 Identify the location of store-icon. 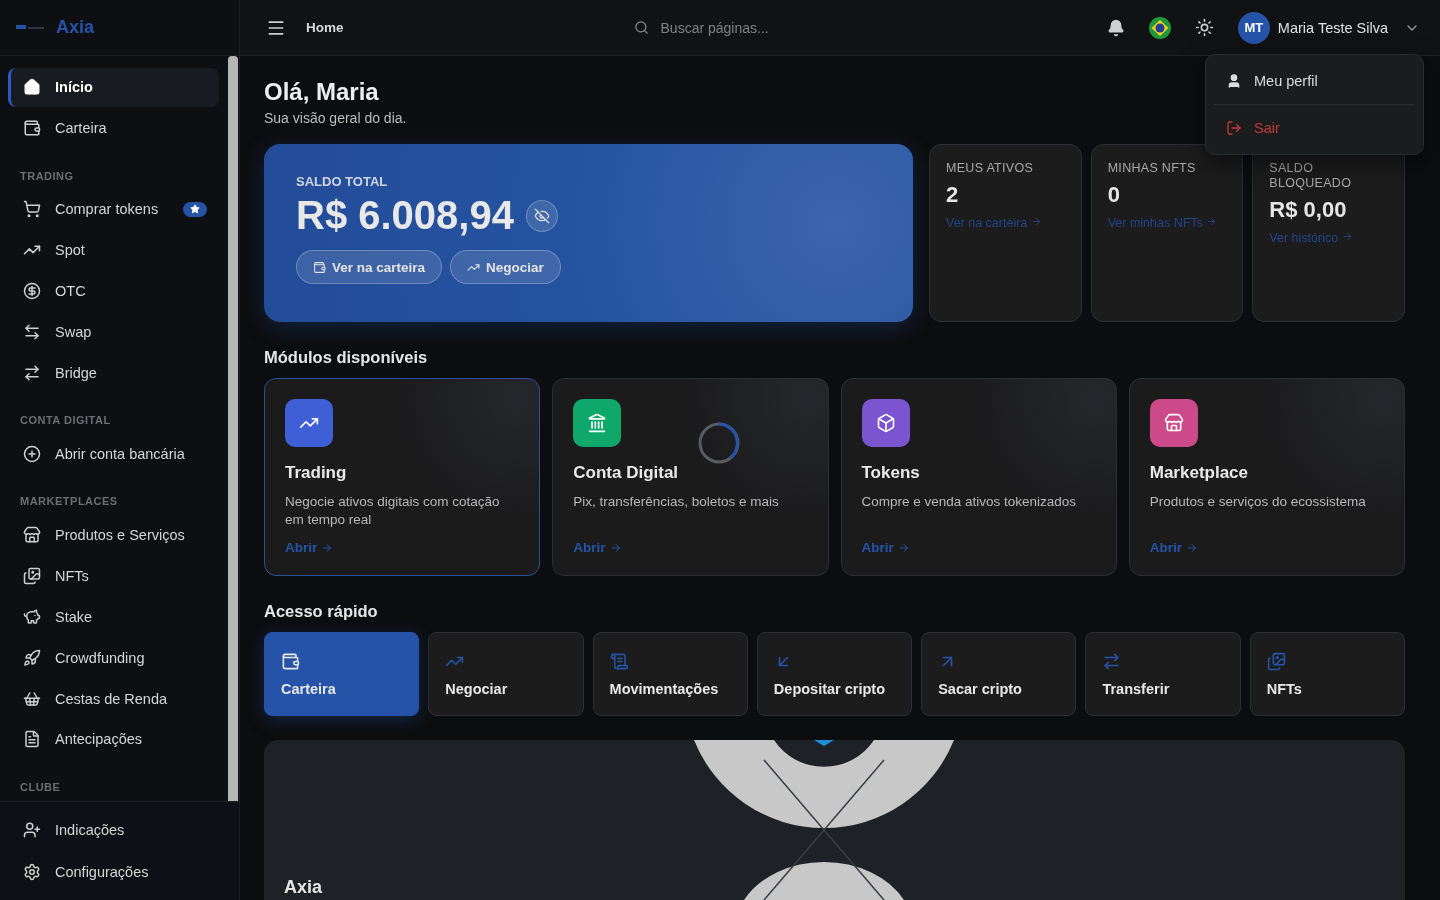
(32, 534).